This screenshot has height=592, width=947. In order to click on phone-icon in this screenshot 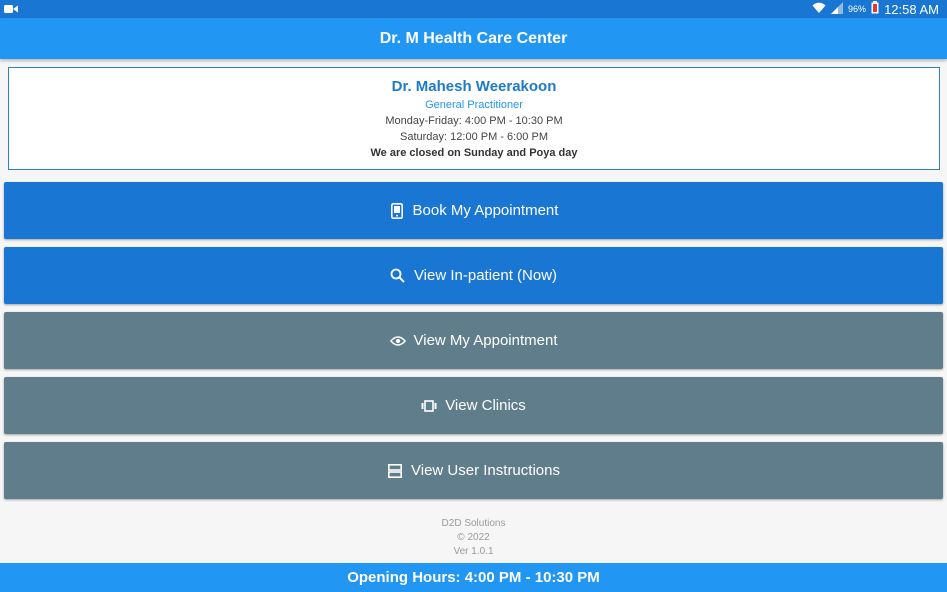, I will do `click(397, 210)`.